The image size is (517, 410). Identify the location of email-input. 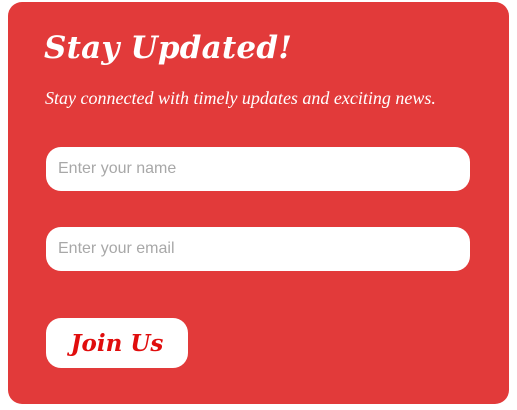
(258, 249).